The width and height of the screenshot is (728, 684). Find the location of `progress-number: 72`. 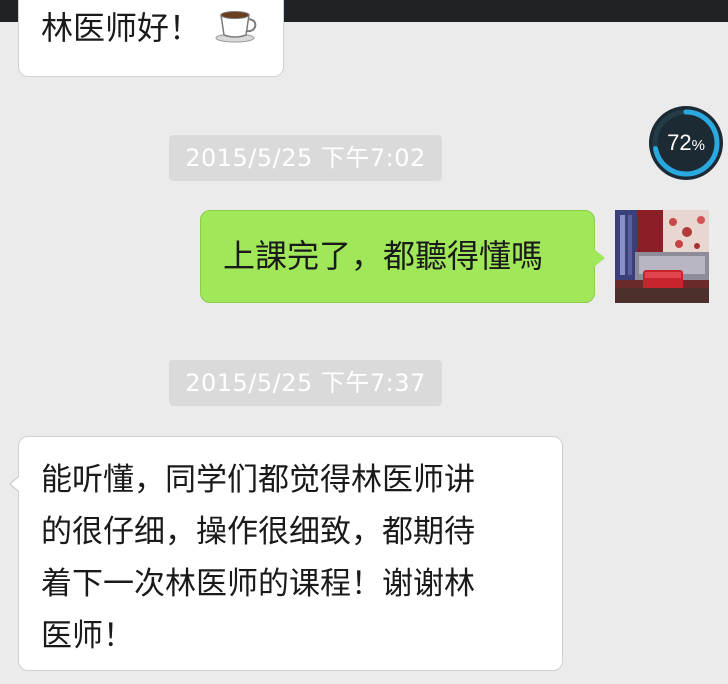

progress-number: 72 is located at coordinates (679, 142).